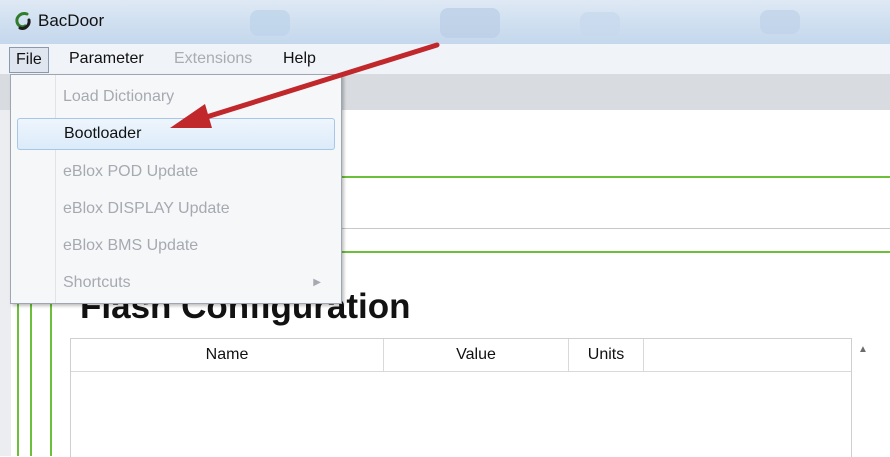  What do you see at coordinates (299, 59) in the screenshot?
I see `menu-help: Help` at bounding box center [299, 59].